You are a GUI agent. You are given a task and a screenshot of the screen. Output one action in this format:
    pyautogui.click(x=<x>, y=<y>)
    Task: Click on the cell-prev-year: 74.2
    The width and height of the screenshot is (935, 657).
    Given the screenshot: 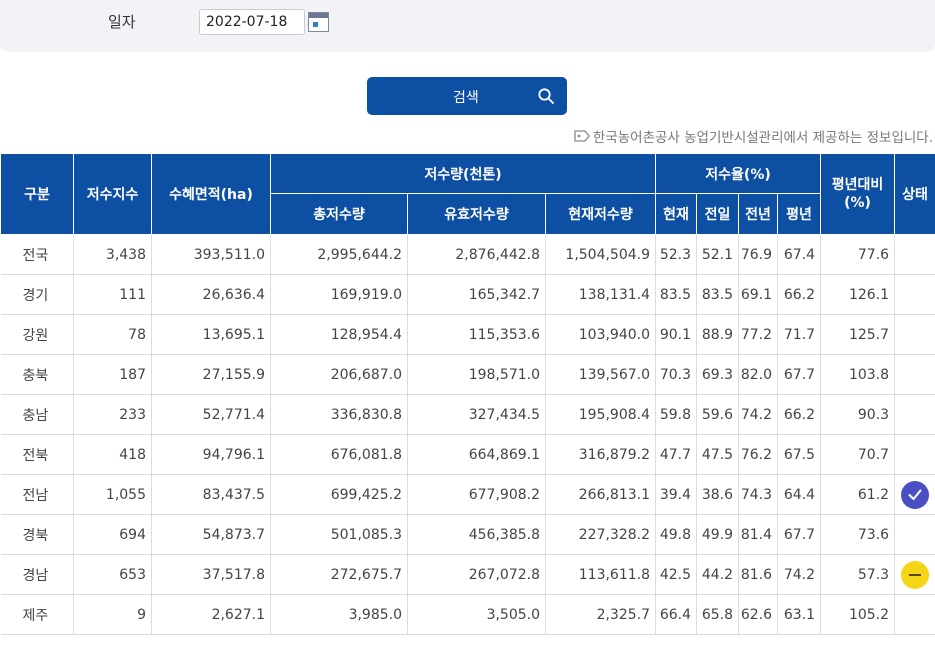 What is the action you would take?
    pyautogui.click(x=758, y=414)
    